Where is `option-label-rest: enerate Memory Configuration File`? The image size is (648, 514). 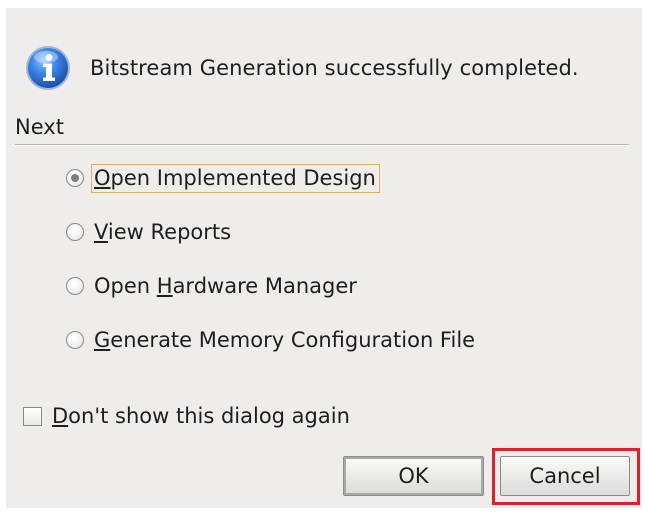
option-label-rest: enerate Memory Configuration File is located at coordinates (293, 339).